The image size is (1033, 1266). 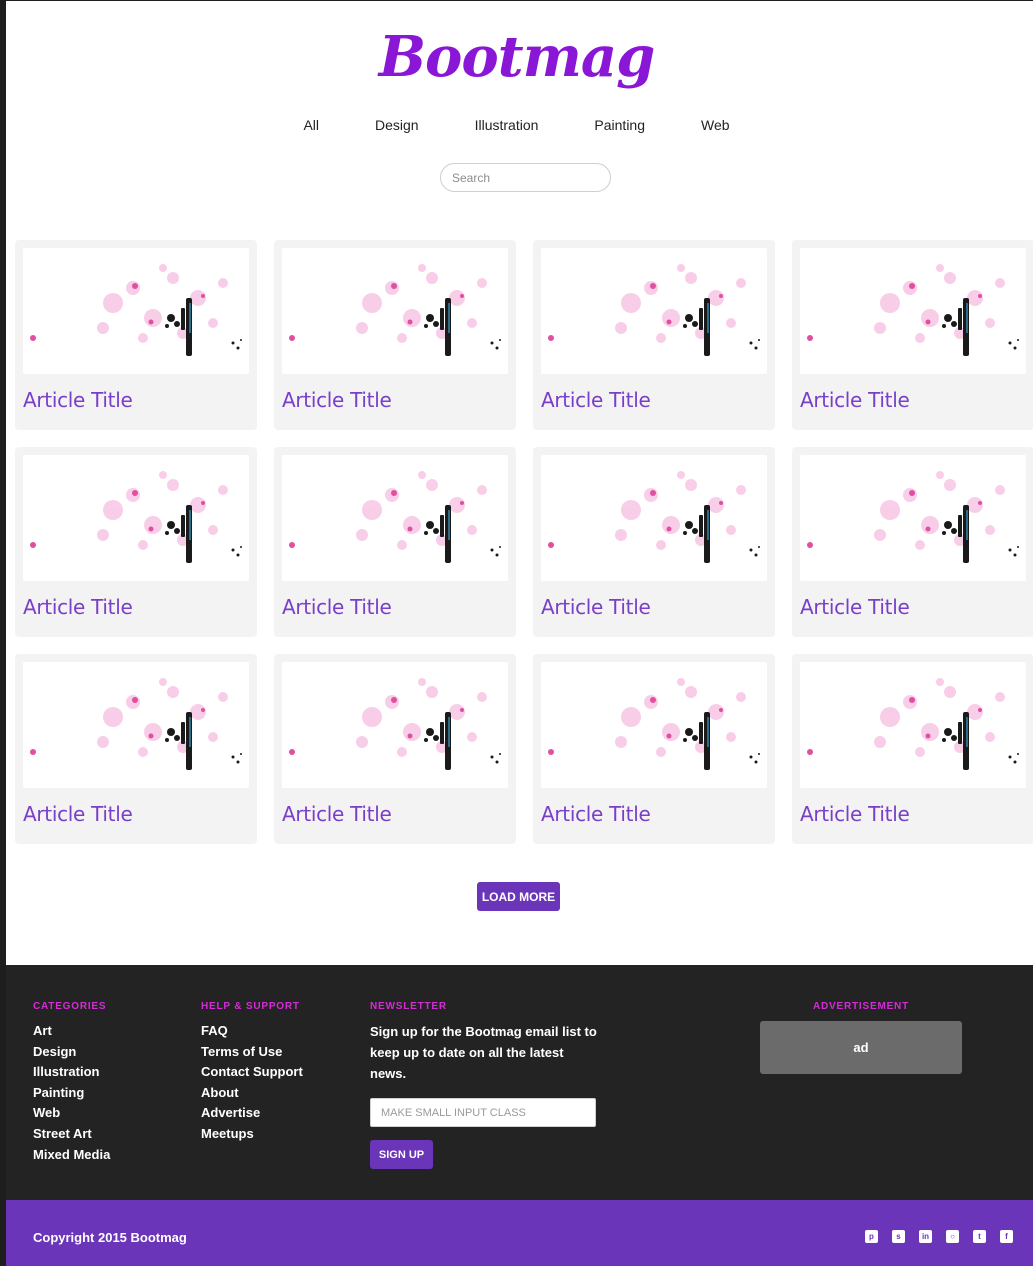 What do you see at coordinates (1006, 1236) in the screenshot?
I see `facebook-icon: f` at bounding box center [1006, 1236].